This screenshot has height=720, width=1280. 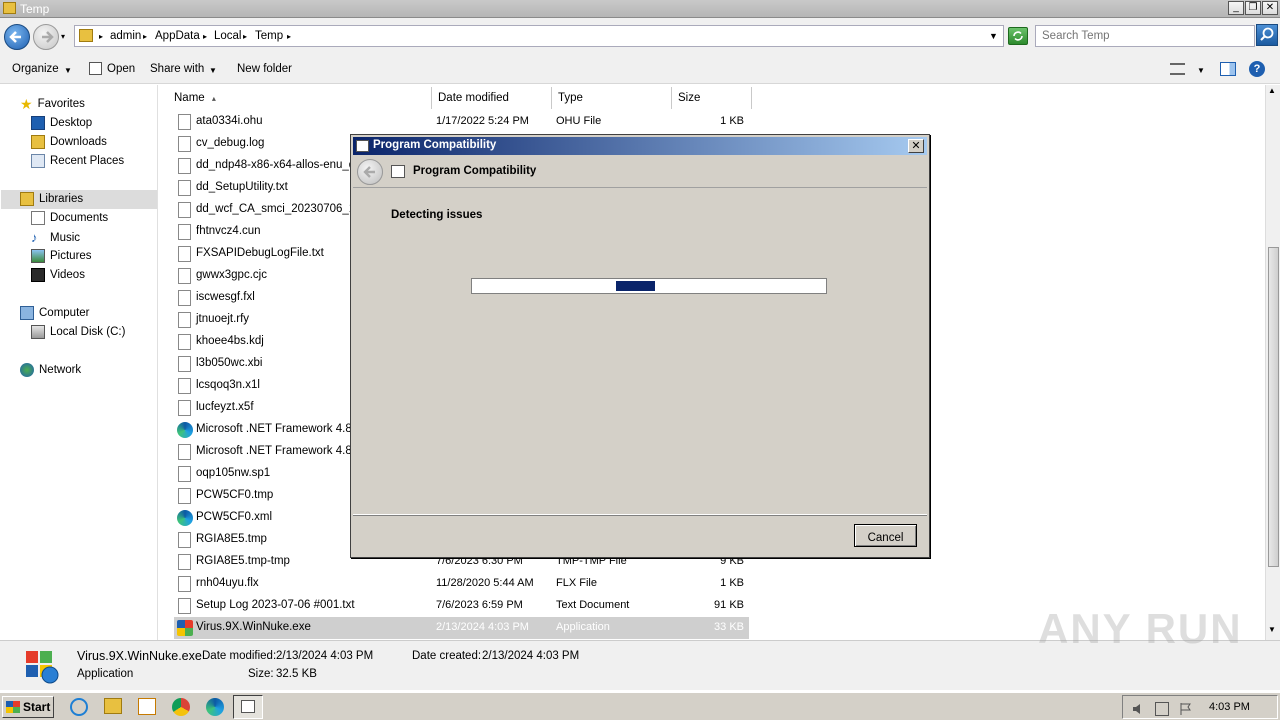 What do you see at coordinates (612, 98) in the screenshot?
I see `column-type: Type` at bounding box center [612, 98].